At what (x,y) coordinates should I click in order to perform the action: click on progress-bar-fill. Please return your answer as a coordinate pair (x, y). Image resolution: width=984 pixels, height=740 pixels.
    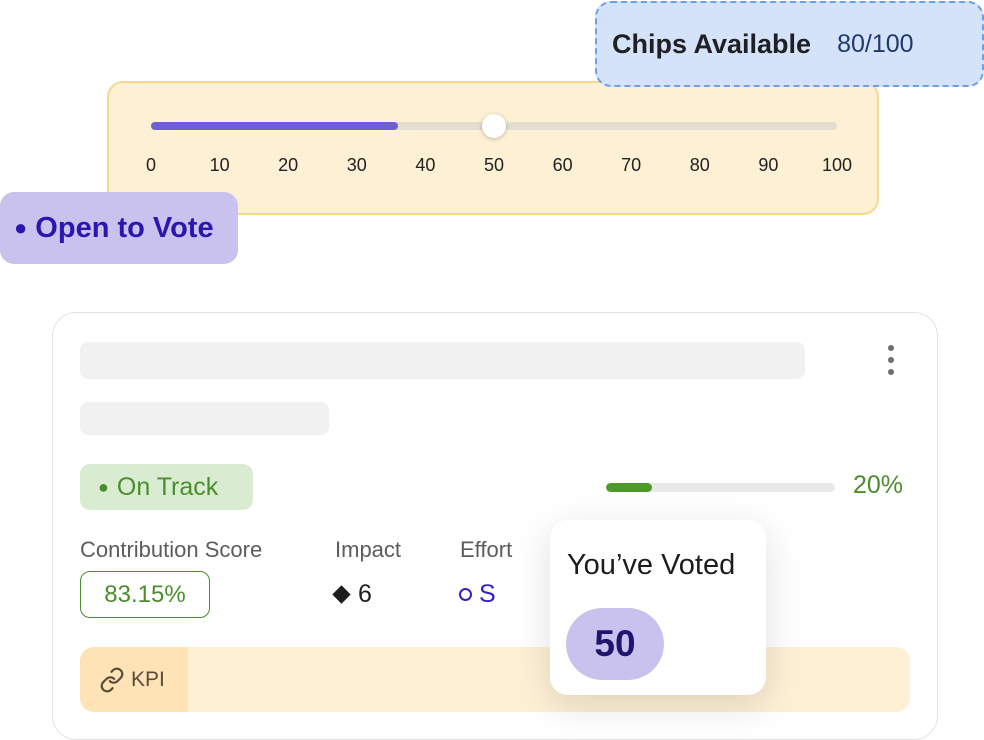
    Looking at the image, I should click on (629, 487).